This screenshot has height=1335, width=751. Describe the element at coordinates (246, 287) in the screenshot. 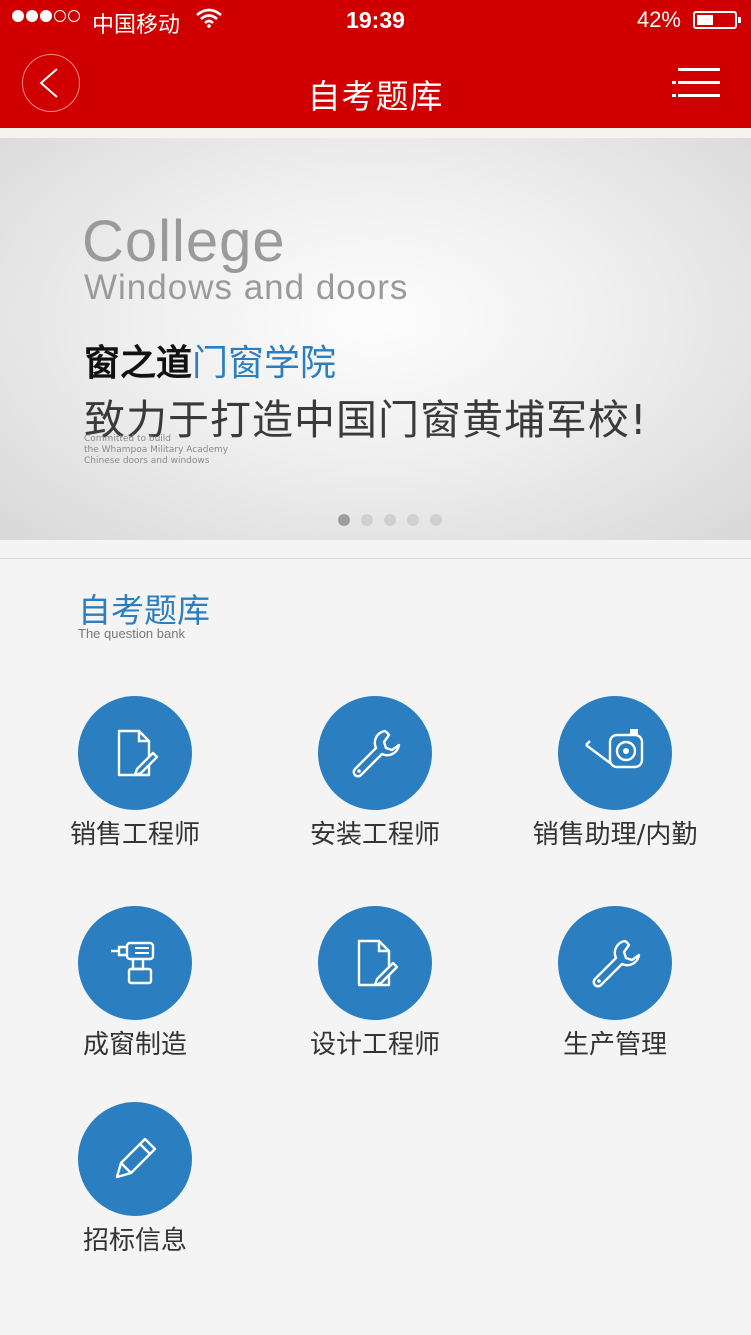

I see `banner-subtitle: Windows and doors` at that location.